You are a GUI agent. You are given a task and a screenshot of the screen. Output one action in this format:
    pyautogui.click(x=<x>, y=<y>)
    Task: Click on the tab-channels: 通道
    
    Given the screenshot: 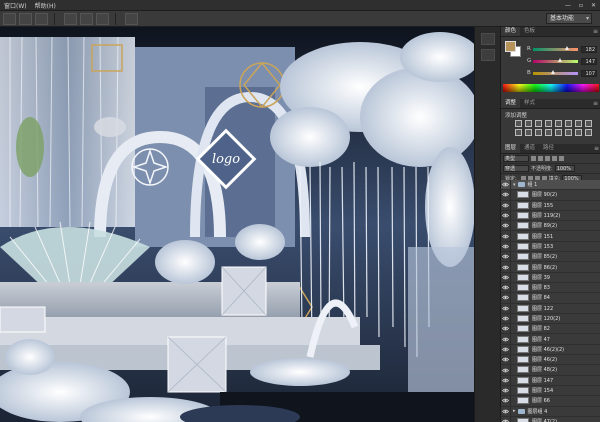 What is the action you would take?
    pyautogui.click(x=529, y=148)
    